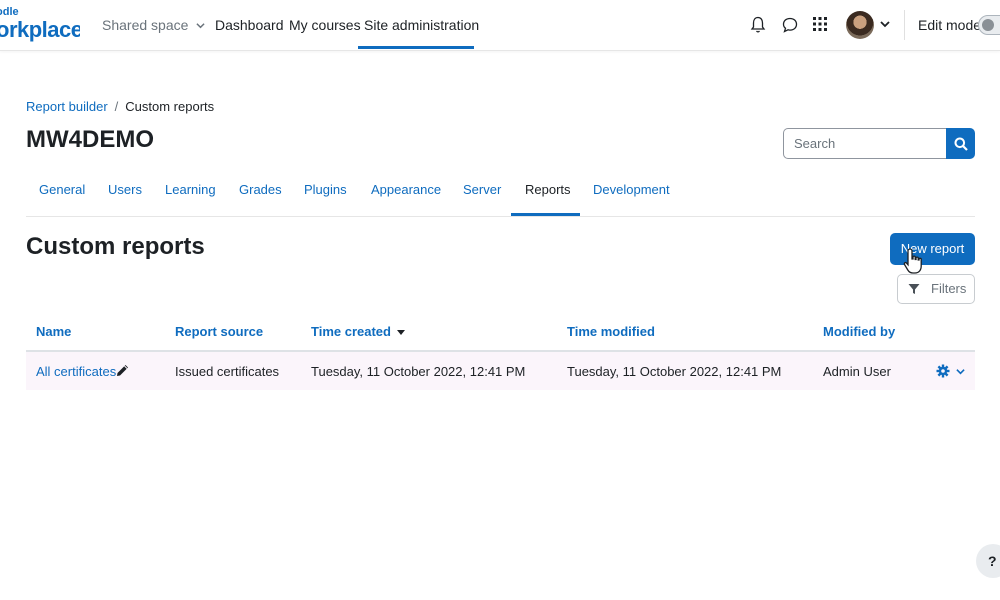 This screenshot has width=1000, height=600. Describe the element at coordinates (758, 25) in the screenshot. I see `bell-icon` at that location.